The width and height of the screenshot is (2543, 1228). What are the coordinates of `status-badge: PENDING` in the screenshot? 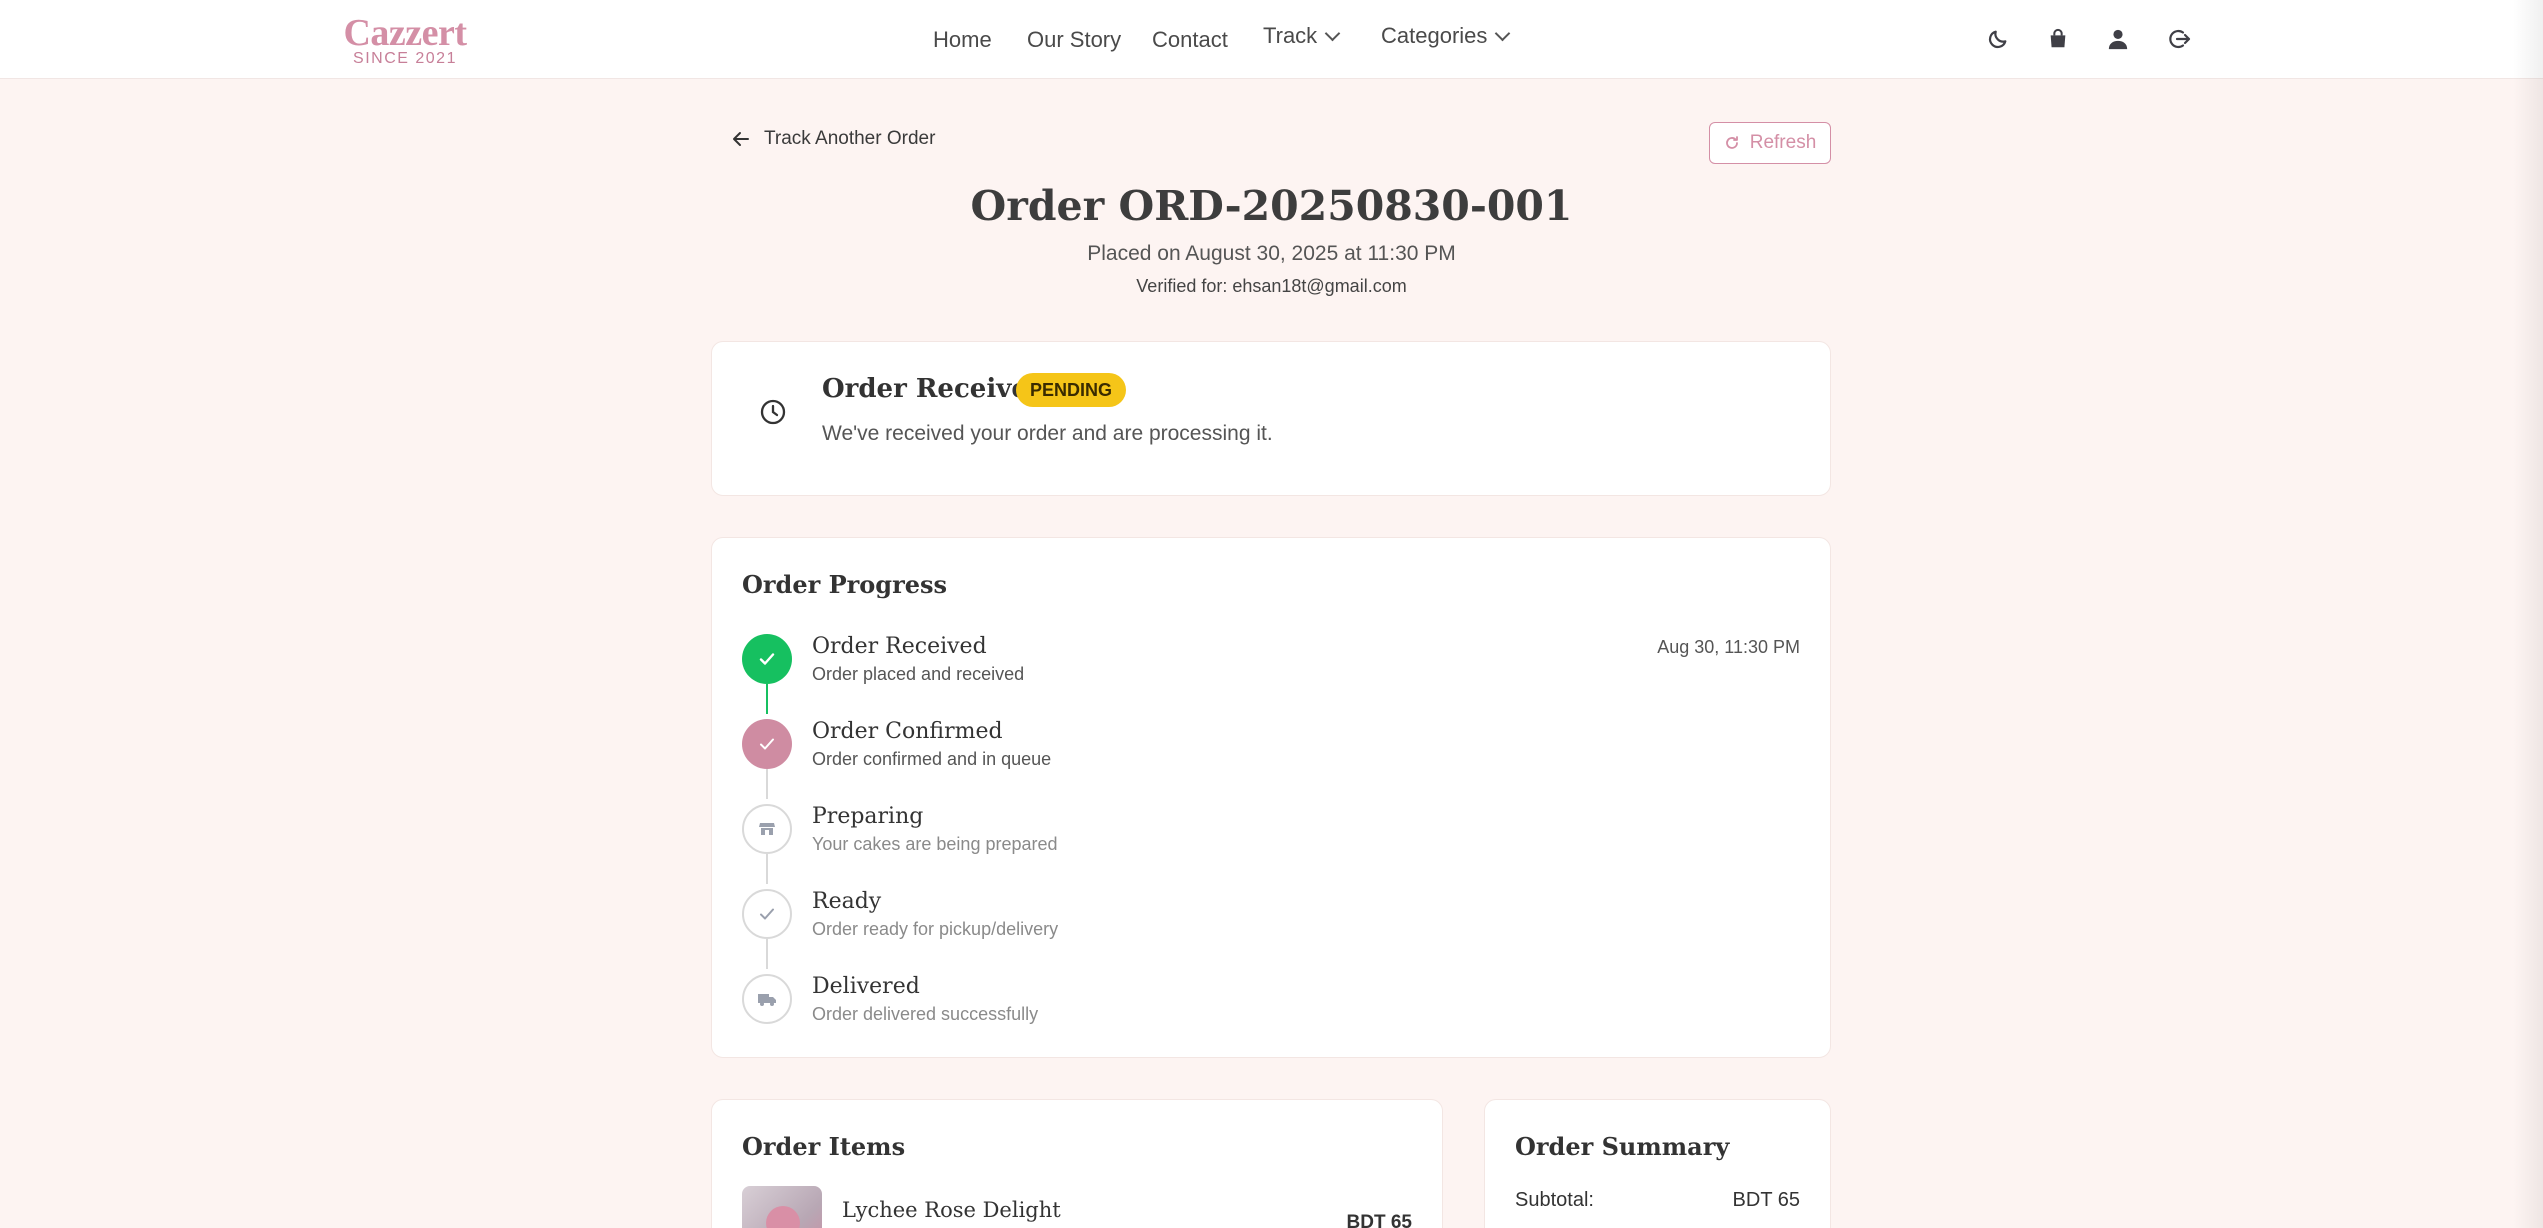 It's located at (1071, 390).